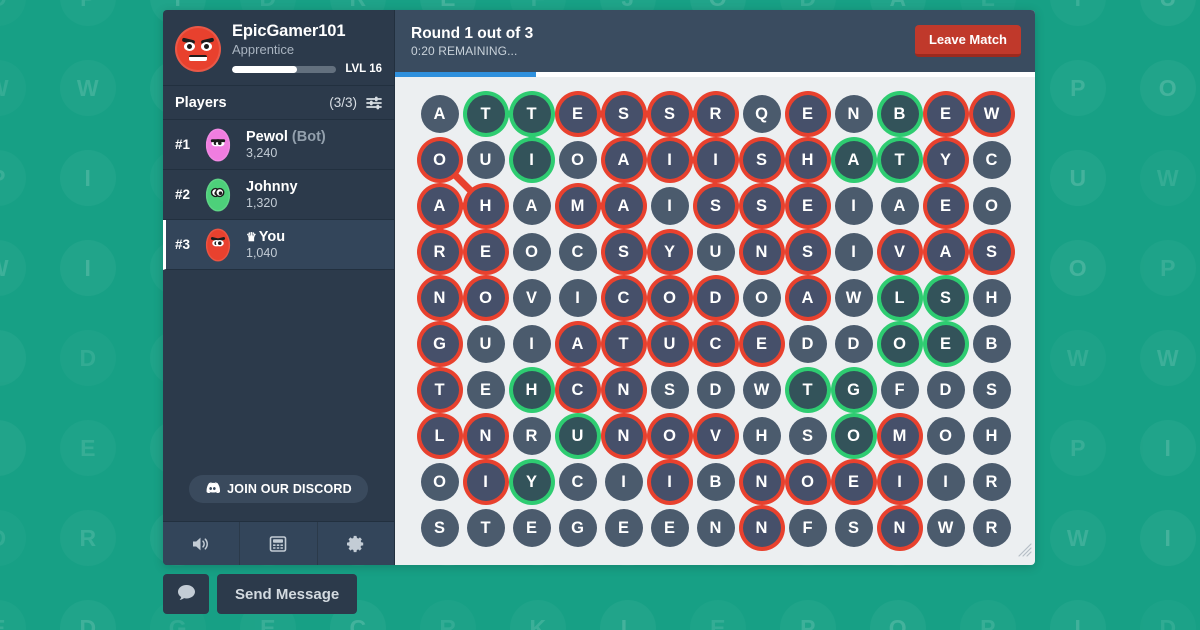 The image size is (1200, 630). Describe the element at coordinates (439, 528) in the screenshot. I see `letter-tile-r9-c0: S` at that location.